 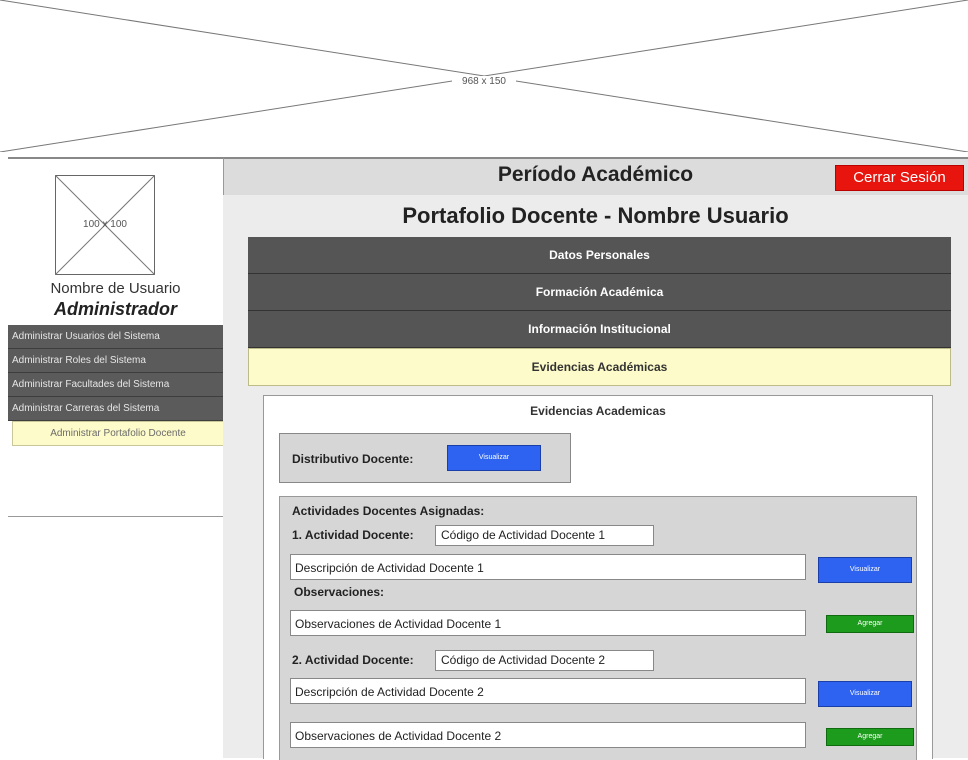 What do you see at coordinates (118, 433) in the screenshot?
I see `sidebar-item-portfolio: Administrar Portafolio Docente` at bounding box center [118, 433].